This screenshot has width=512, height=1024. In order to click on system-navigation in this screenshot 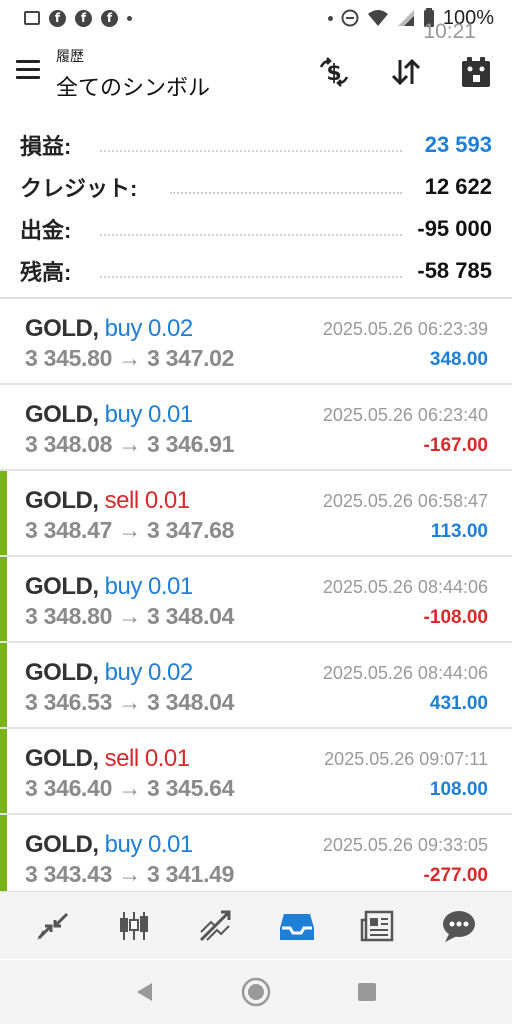, I will do `click(256, 992)`.